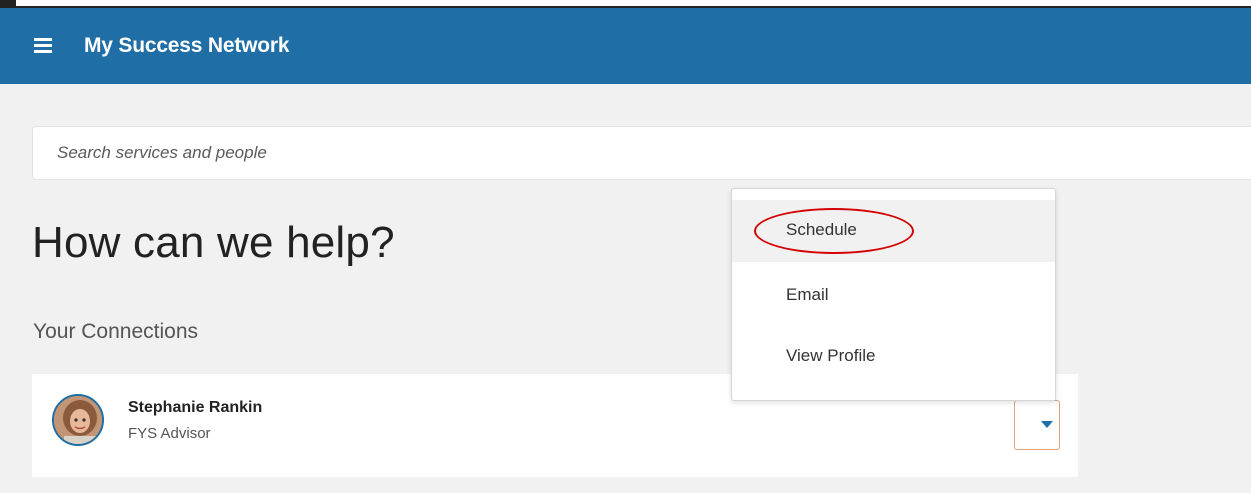  Describe the element at coordinates (807, 294) in the screenshot. I see `menu-item-label: Email` at that location.